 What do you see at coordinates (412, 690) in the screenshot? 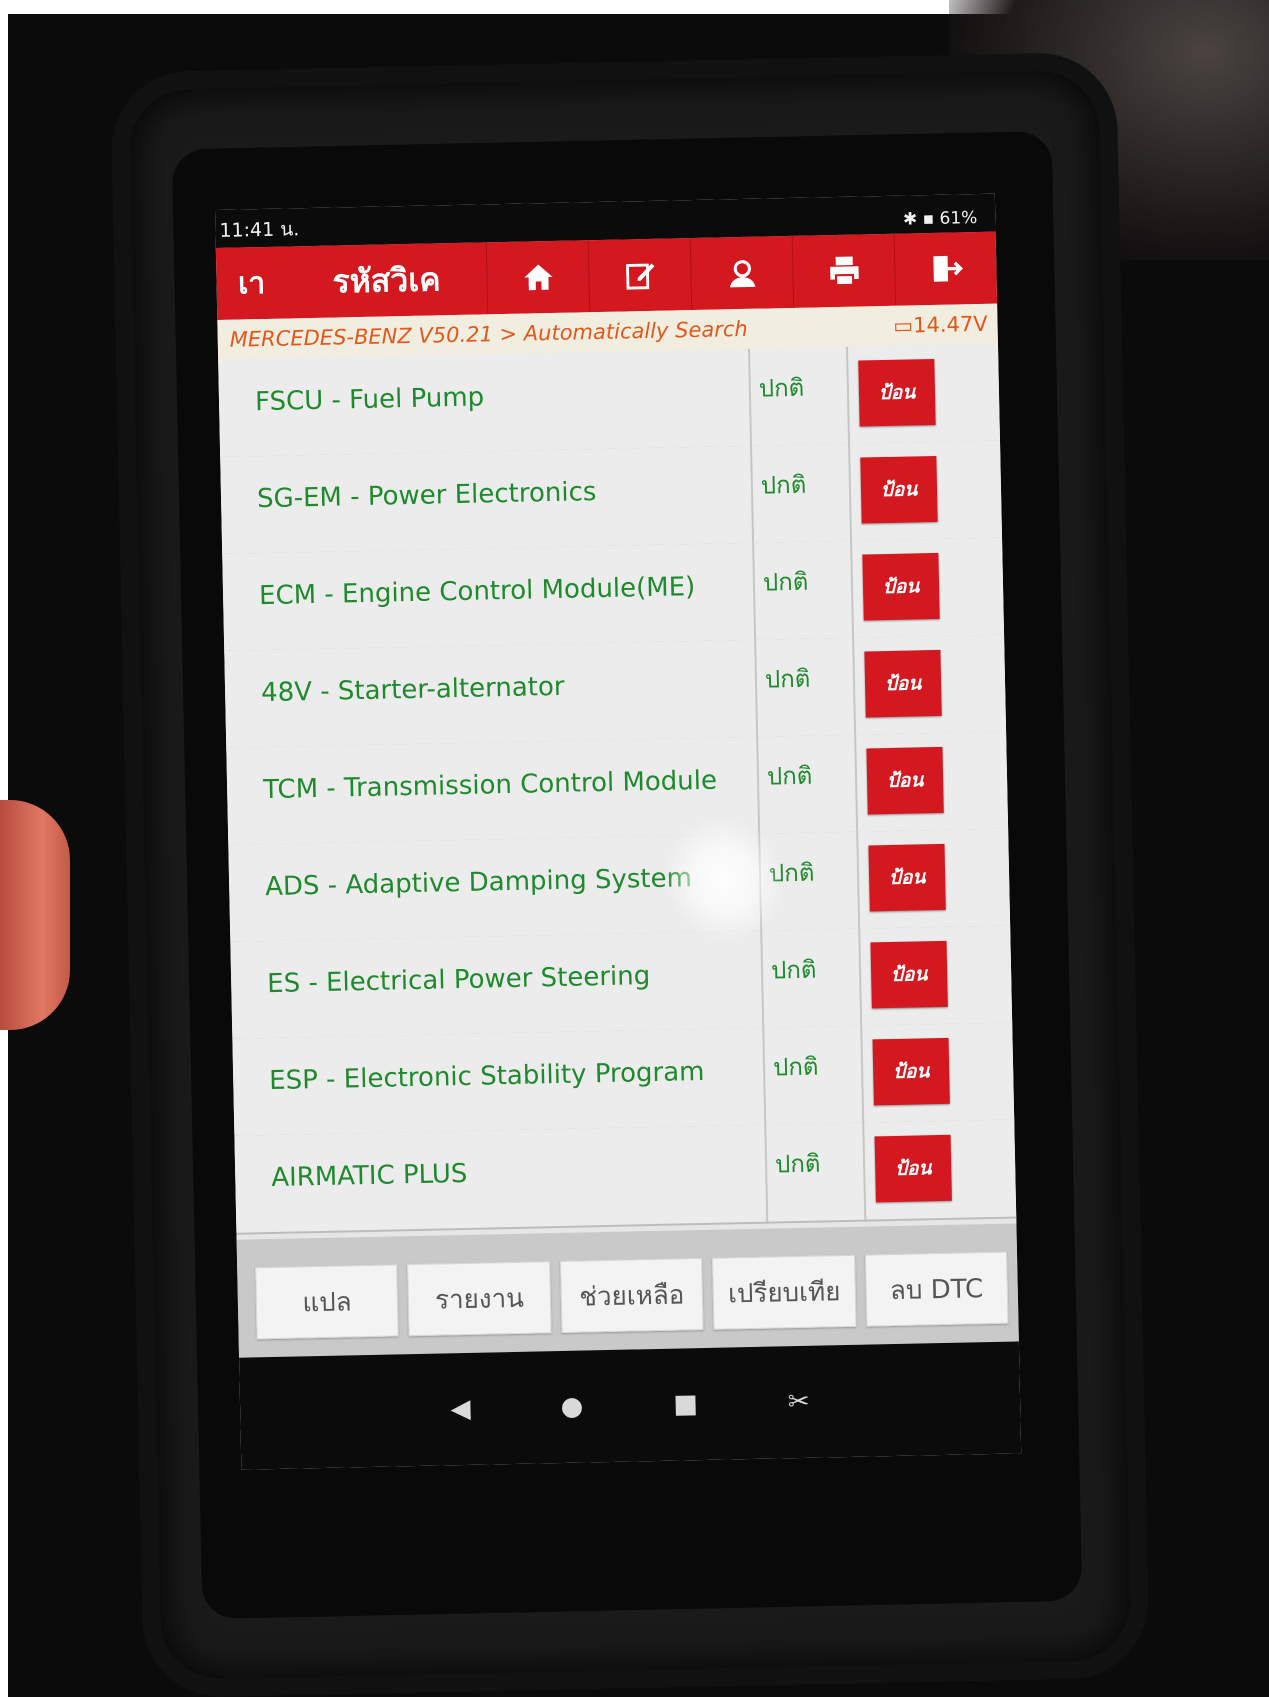
I see `module-name: 48V - Starter-alternator` at bounding box center [412, 690].